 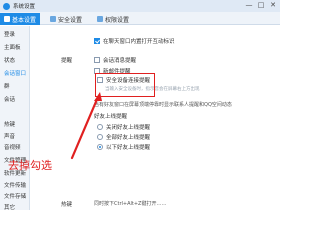 What do you see at coordinates (125, 85) in the screenshot?
I see `annotation-highlight-box` at bounding box center [125, 85].